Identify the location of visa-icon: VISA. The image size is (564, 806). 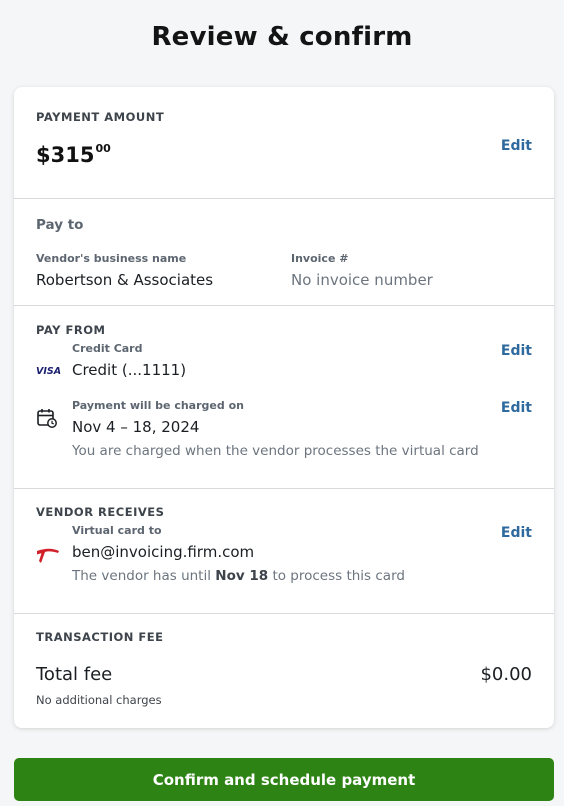
(49, 372).